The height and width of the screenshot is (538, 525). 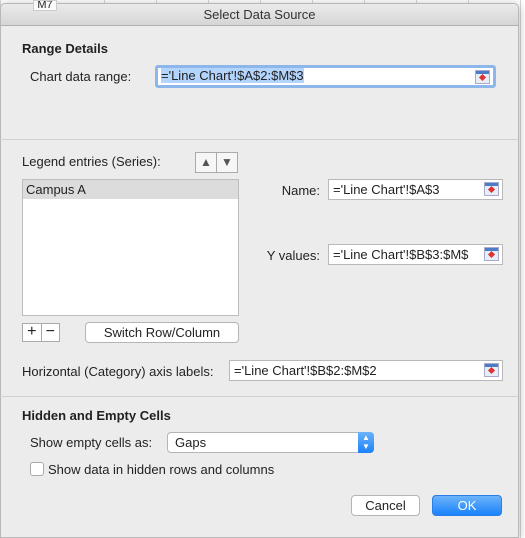 What do you see at coordinates (37, 469) in the screenshot?
I see `show-hidden-data-checkbox` at bounding box center [37, 469].